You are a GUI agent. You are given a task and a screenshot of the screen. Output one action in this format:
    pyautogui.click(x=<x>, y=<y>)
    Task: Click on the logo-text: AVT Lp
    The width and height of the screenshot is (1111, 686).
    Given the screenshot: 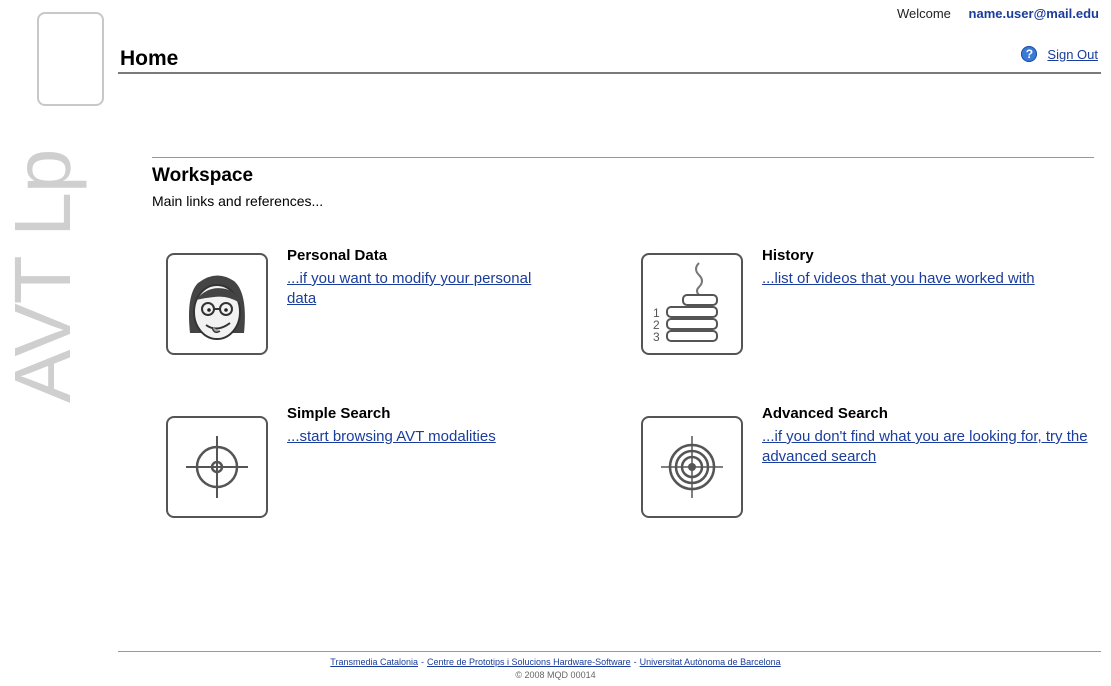 What is the action you would take?
    pyautogui.click(x=43, y=276)
    